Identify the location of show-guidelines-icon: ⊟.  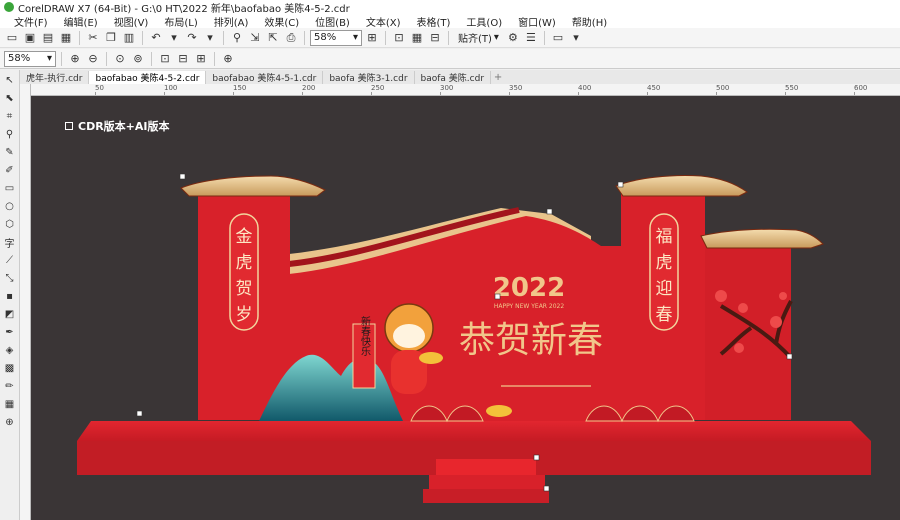
(435, 38).